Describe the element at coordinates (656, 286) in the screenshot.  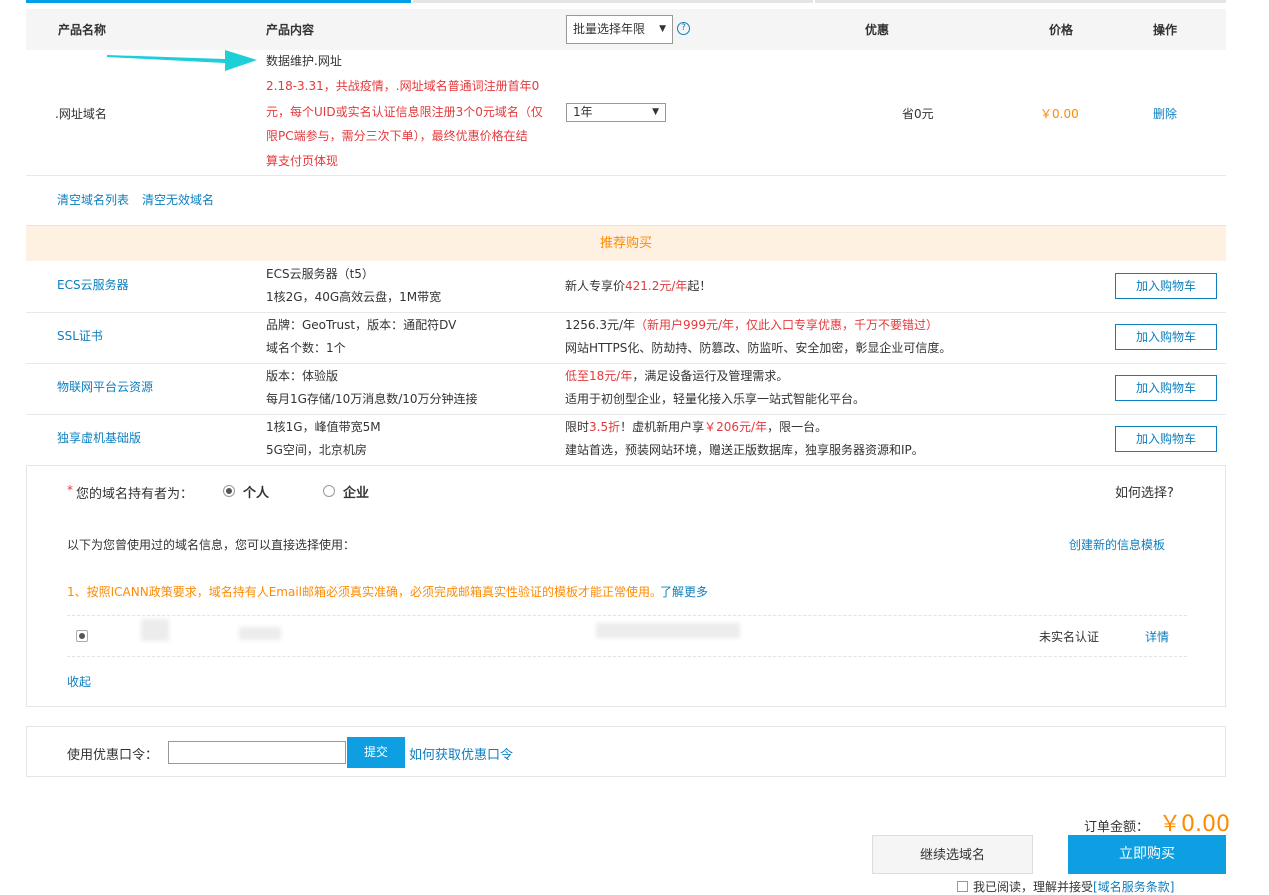
I see `desc-price: 421.2元/年` at that location.